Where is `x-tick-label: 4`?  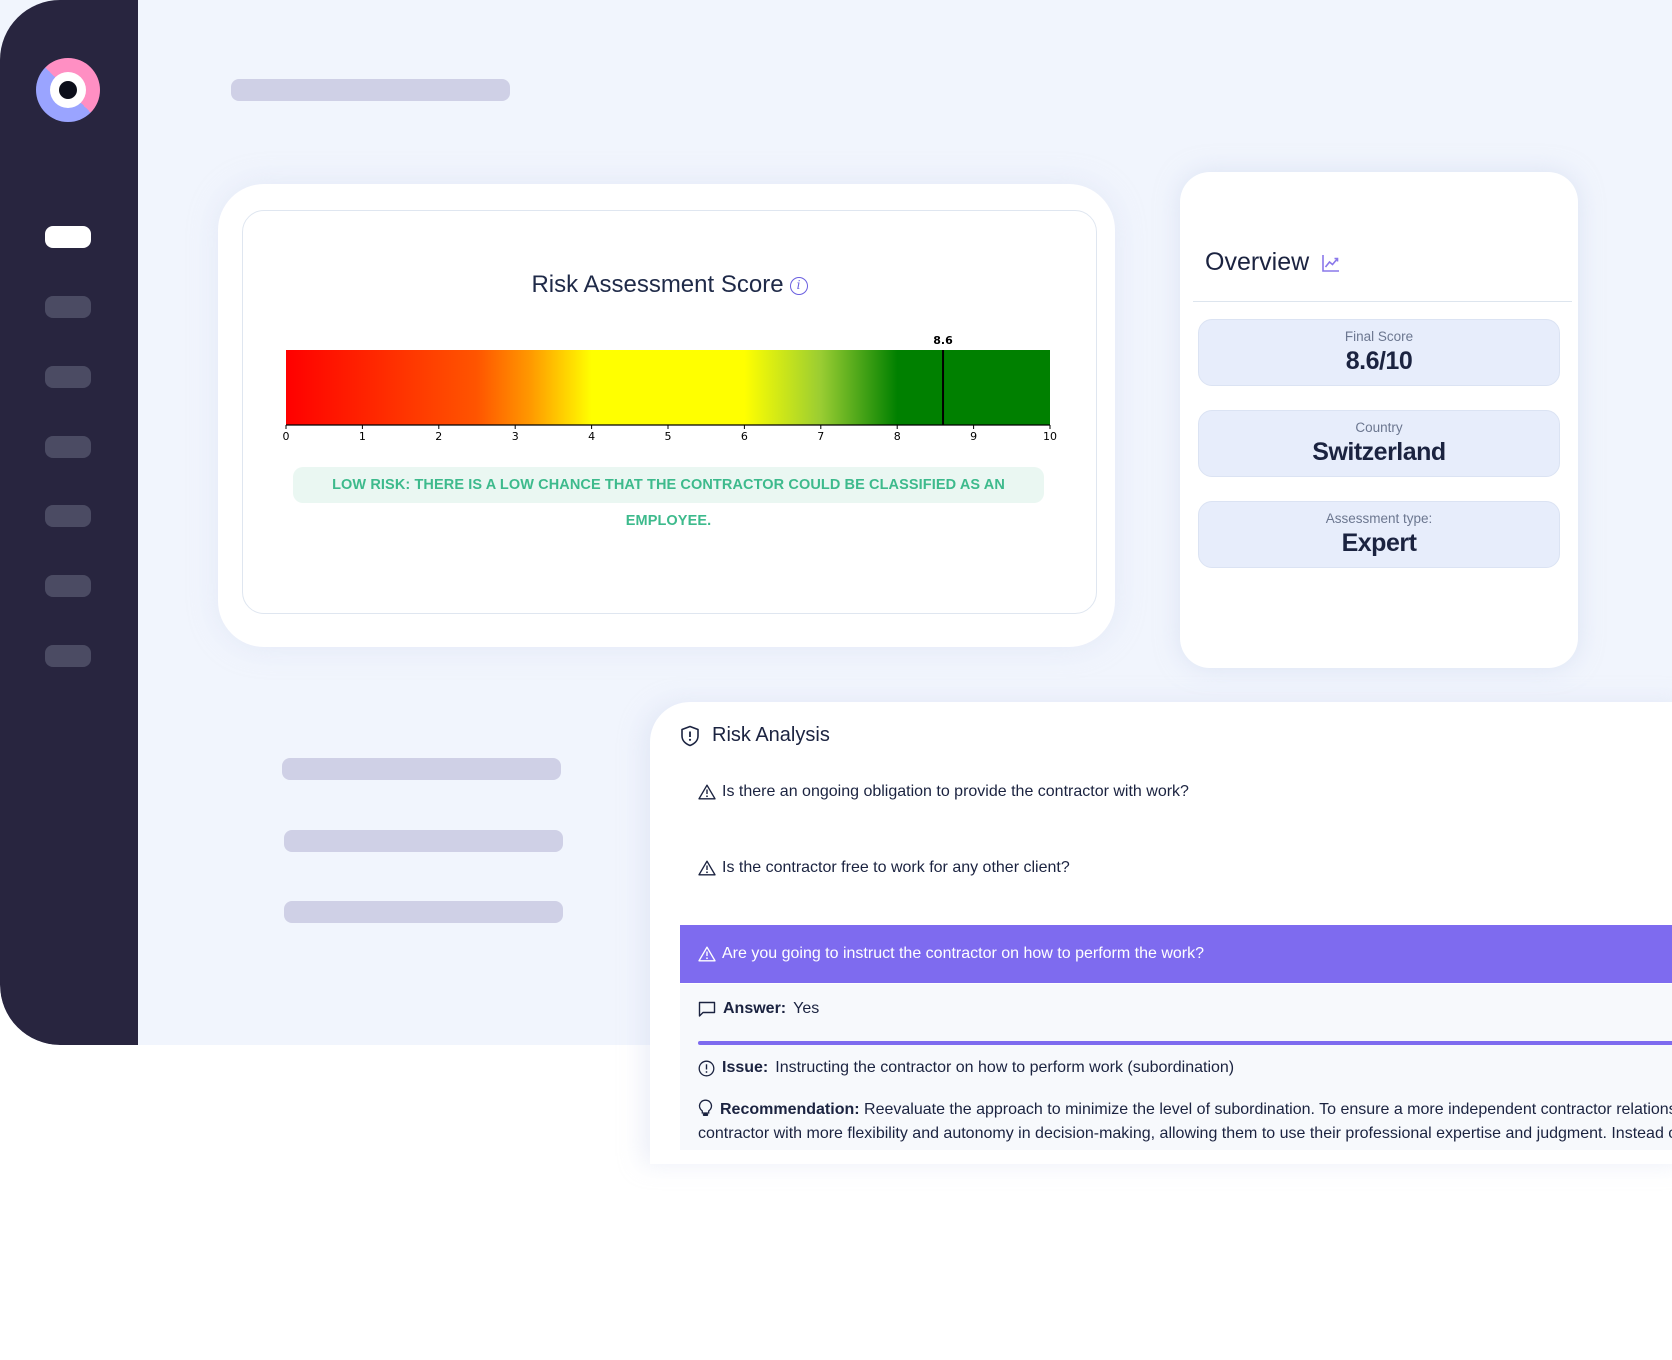 x-tick-label: 4 is located at coordinates (591, 436).